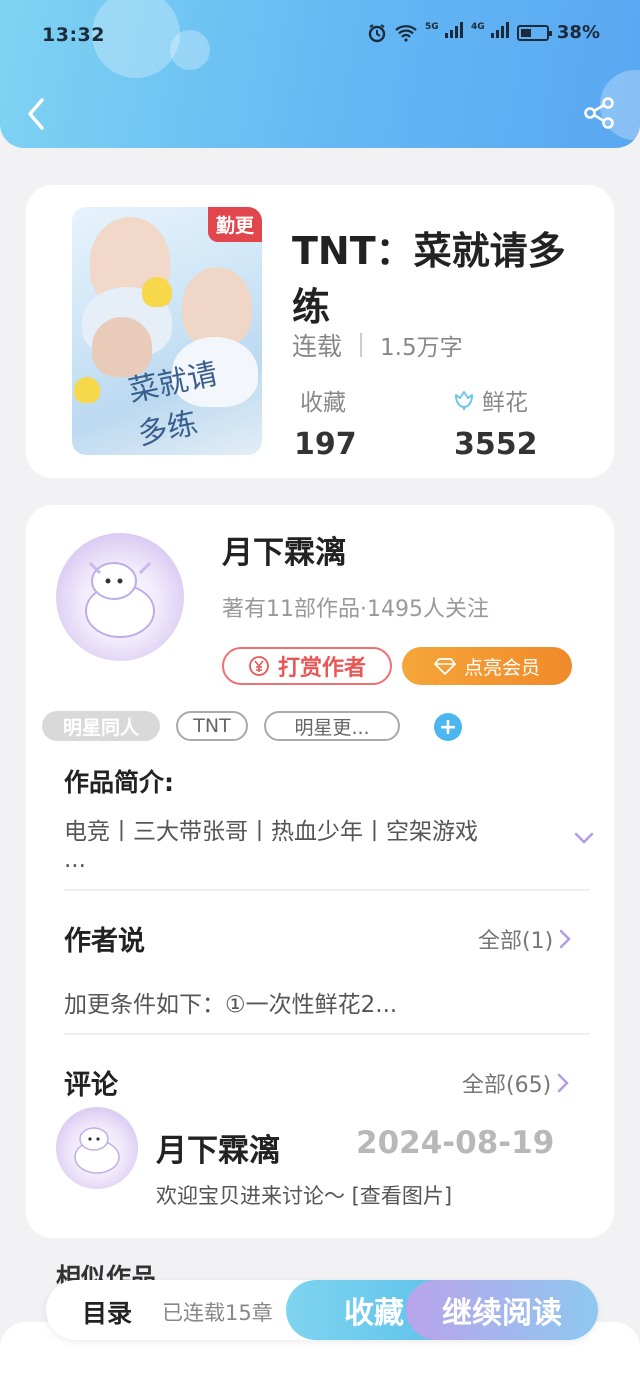 Image resolution: width=640 pixels, height=1387 pixels. I want to click on continue-reading-button: 继续阅读, so click(502, 1310).